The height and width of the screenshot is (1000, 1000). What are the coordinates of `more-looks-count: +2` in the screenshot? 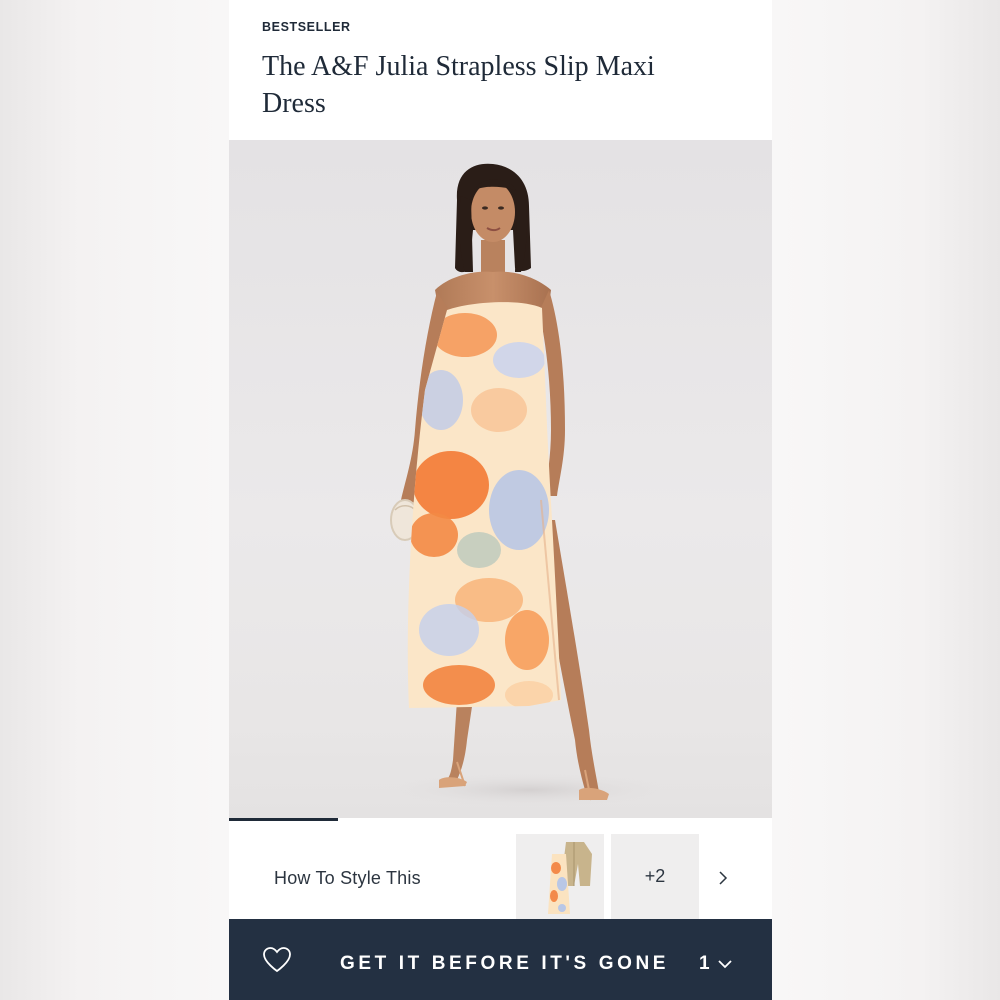 It's located at (655, 876).